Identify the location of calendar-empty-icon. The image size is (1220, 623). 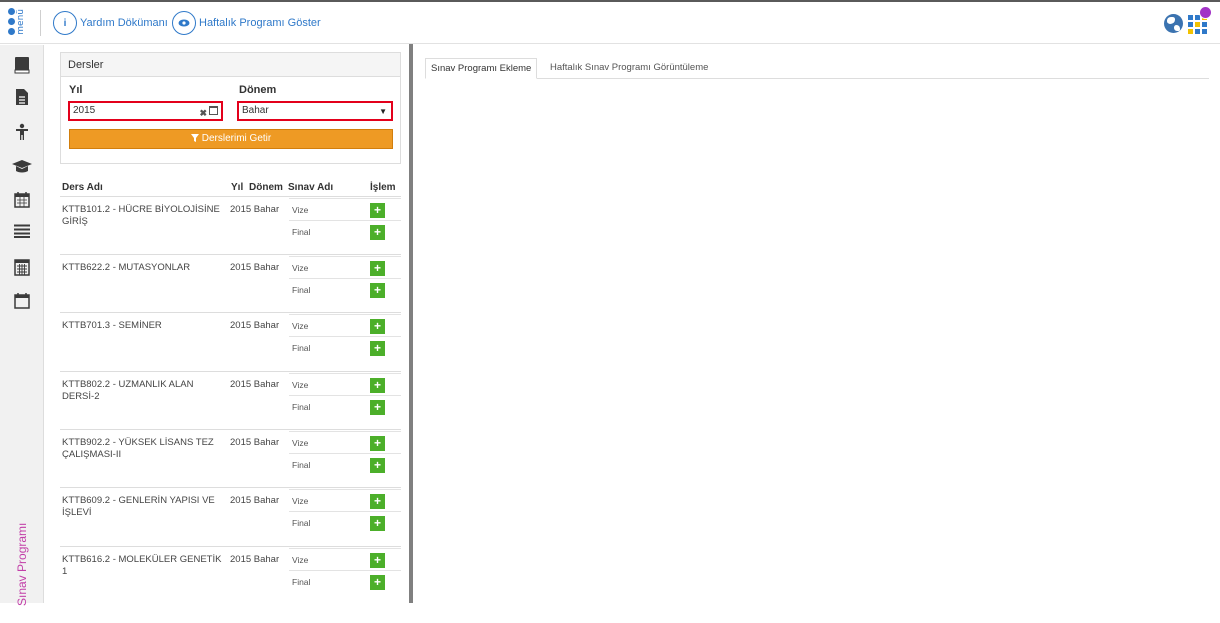
(21, 300).